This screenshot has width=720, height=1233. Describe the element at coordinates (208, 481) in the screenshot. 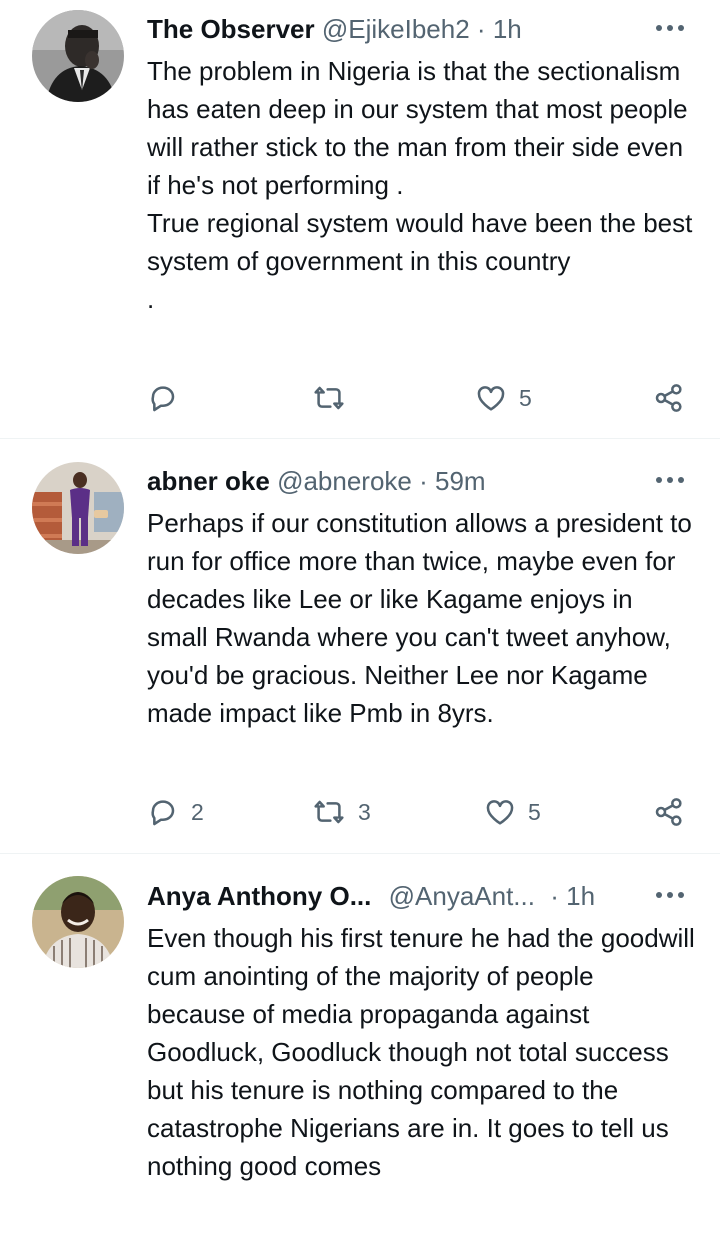

I see `display-name: abner oke` at that location.